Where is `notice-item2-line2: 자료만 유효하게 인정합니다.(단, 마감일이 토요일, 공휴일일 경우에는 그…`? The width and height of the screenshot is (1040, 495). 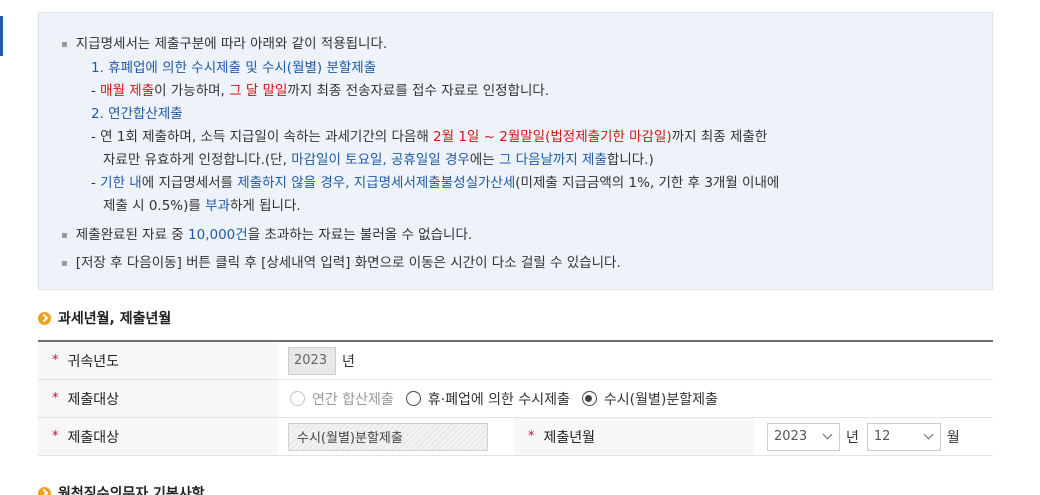 notice-item2-line2: 자료만 유효하게 인정합니다.(단, 마감일이 토요일, 공휴일일 경우에는 그… is located at coordinates (378, 160).